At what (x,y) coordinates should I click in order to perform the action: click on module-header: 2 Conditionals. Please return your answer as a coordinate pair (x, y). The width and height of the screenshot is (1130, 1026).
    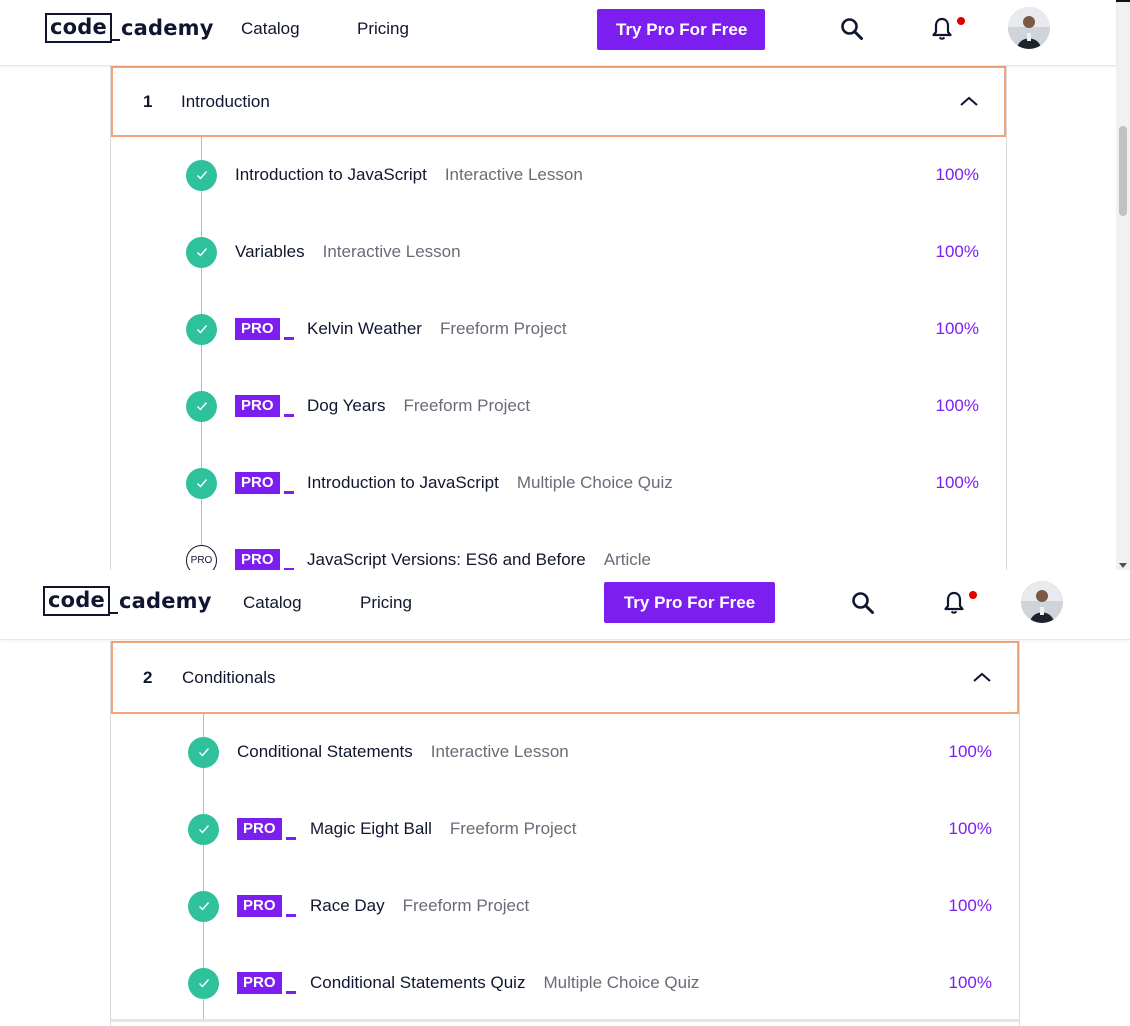
    Looking at the image, I should click on (565, 677).